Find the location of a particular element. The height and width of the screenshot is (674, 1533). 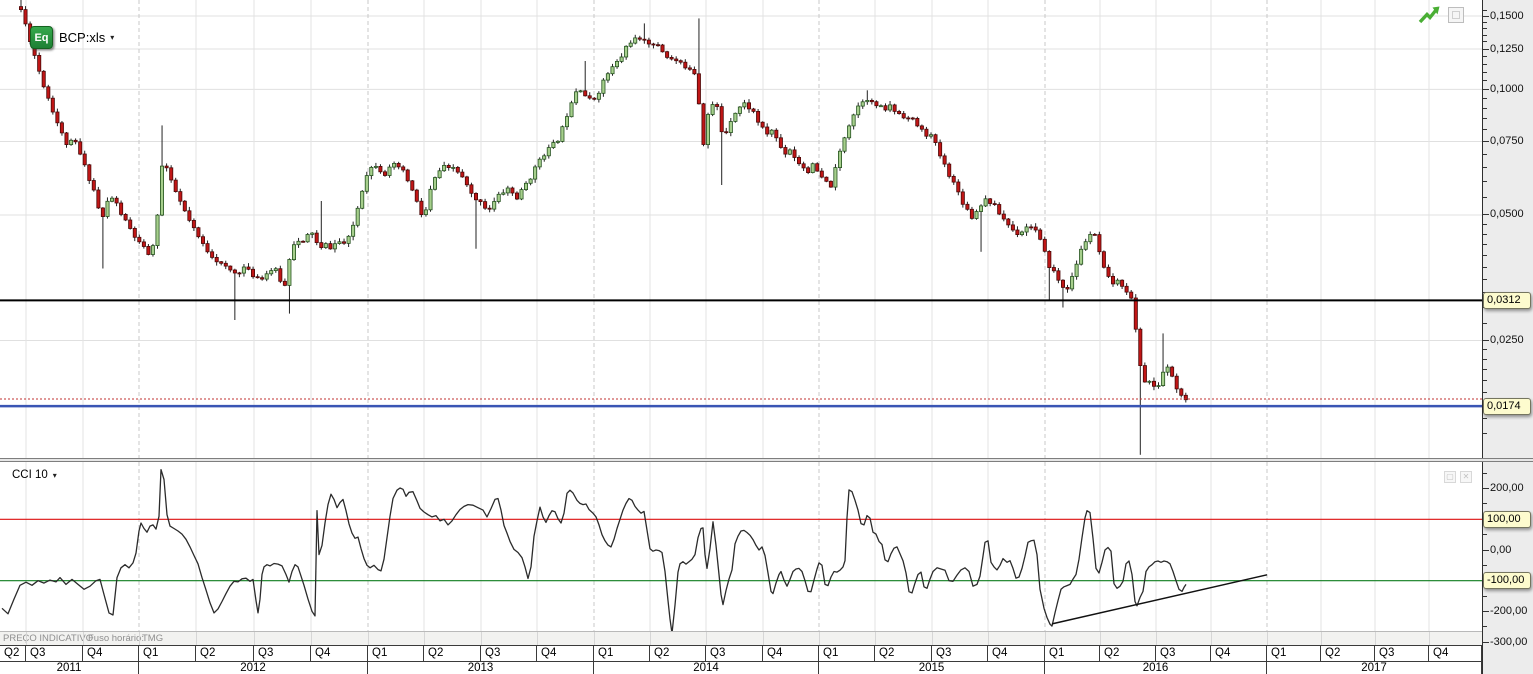

cci-level-badge-100: 100,00 is located at coordinates (1507, 519).